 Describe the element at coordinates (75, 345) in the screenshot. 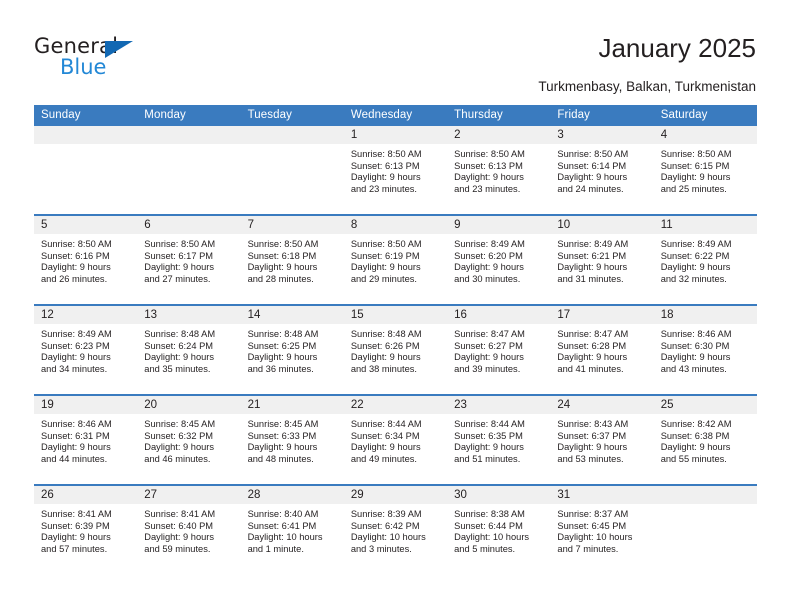

I see `sunset-text: Sunset: 6:23 PM` at that location.